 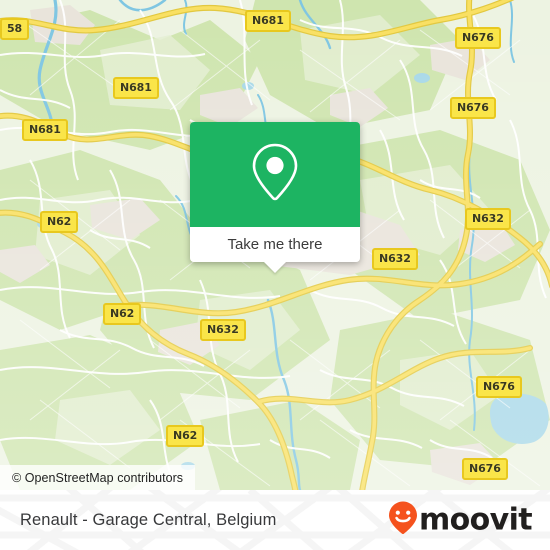 I want to click on take-me-there-label: Take me there, so click(x=275, y=244).